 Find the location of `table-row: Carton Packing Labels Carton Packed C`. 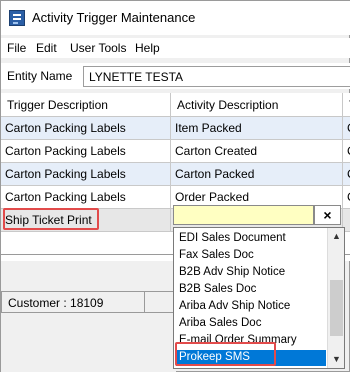

table-row: Carton Packing Labels Carton Packed C is located at coordinates (175, 174).